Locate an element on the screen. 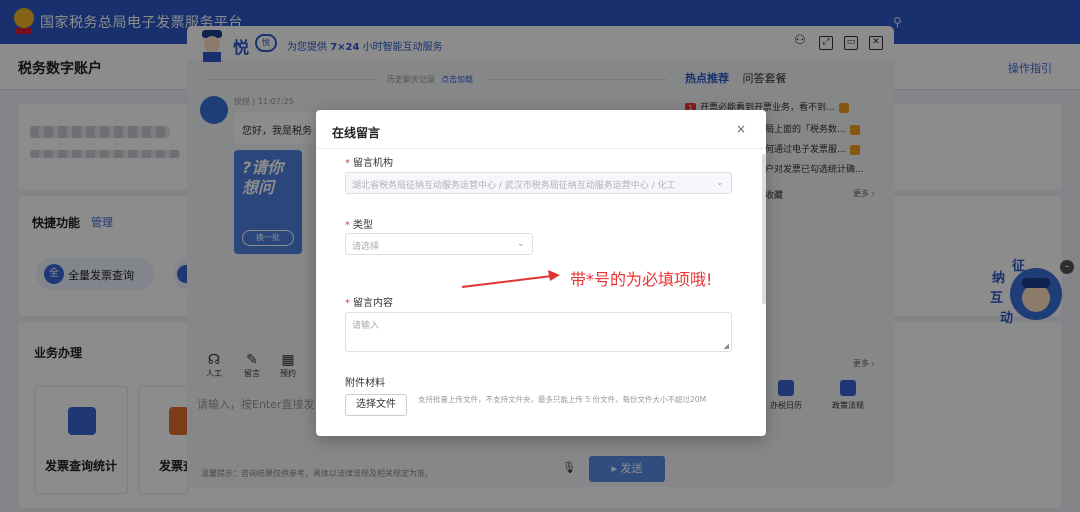 The width and height of the screenshot is (1080, 512). resize-handle-icon: ◢ is located at coordinates (726, 346).